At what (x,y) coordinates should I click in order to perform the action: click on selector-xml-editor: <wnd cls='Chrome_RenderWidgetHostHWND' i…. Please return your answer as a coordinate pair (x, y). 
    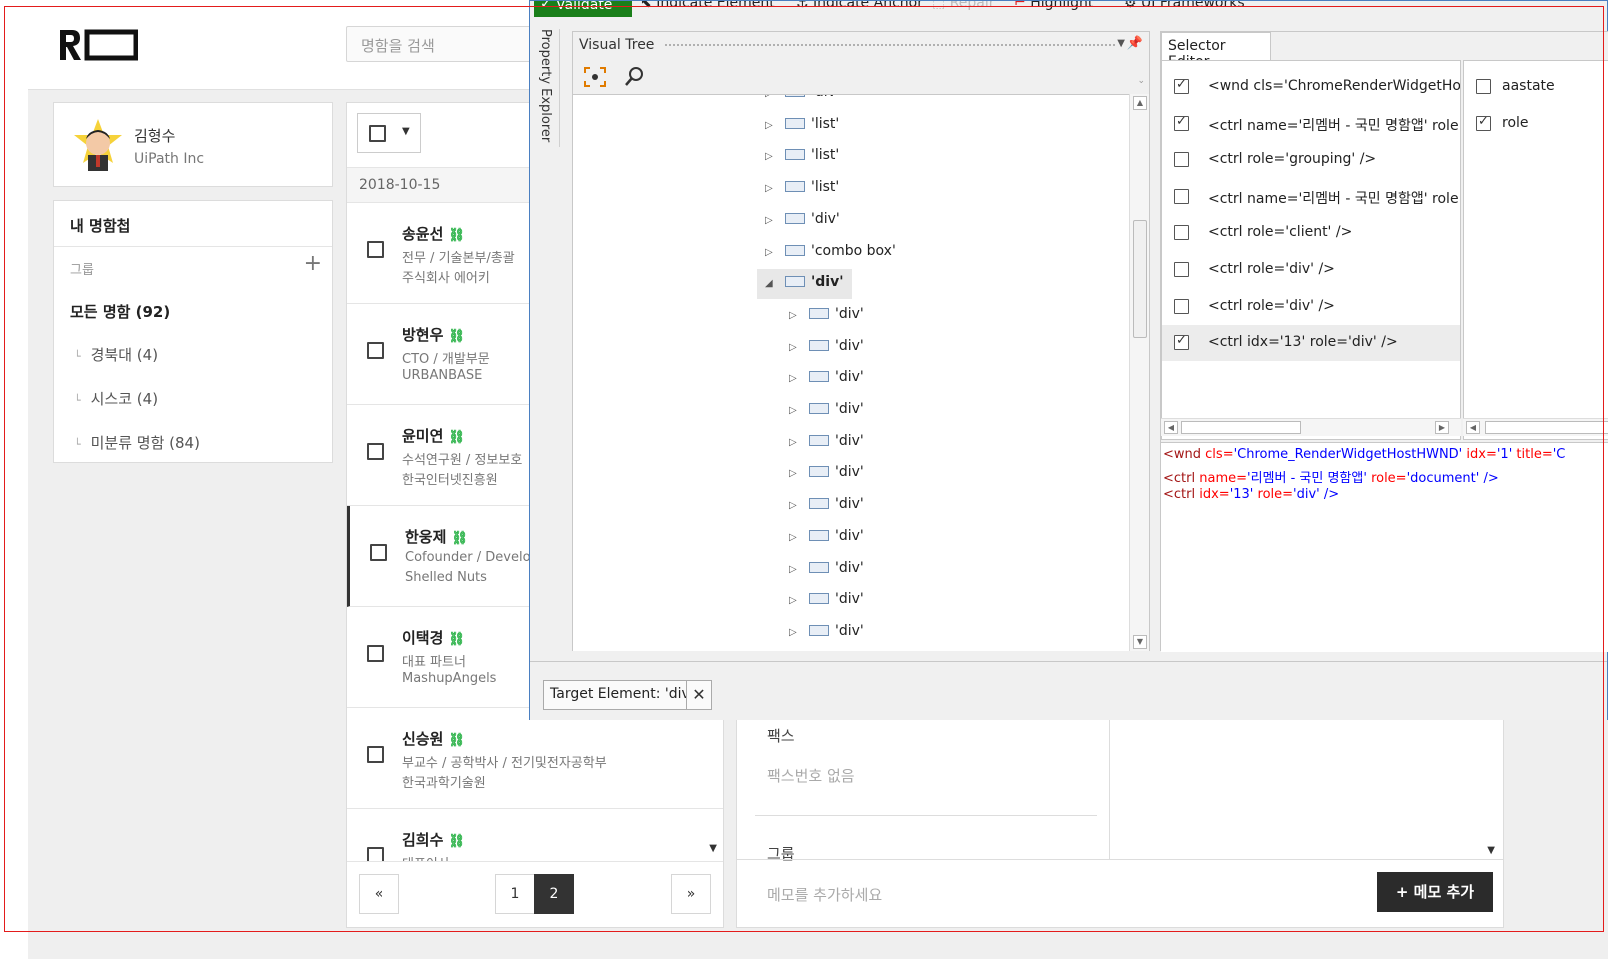
    Looking at the image, I should click on (1384, 547).